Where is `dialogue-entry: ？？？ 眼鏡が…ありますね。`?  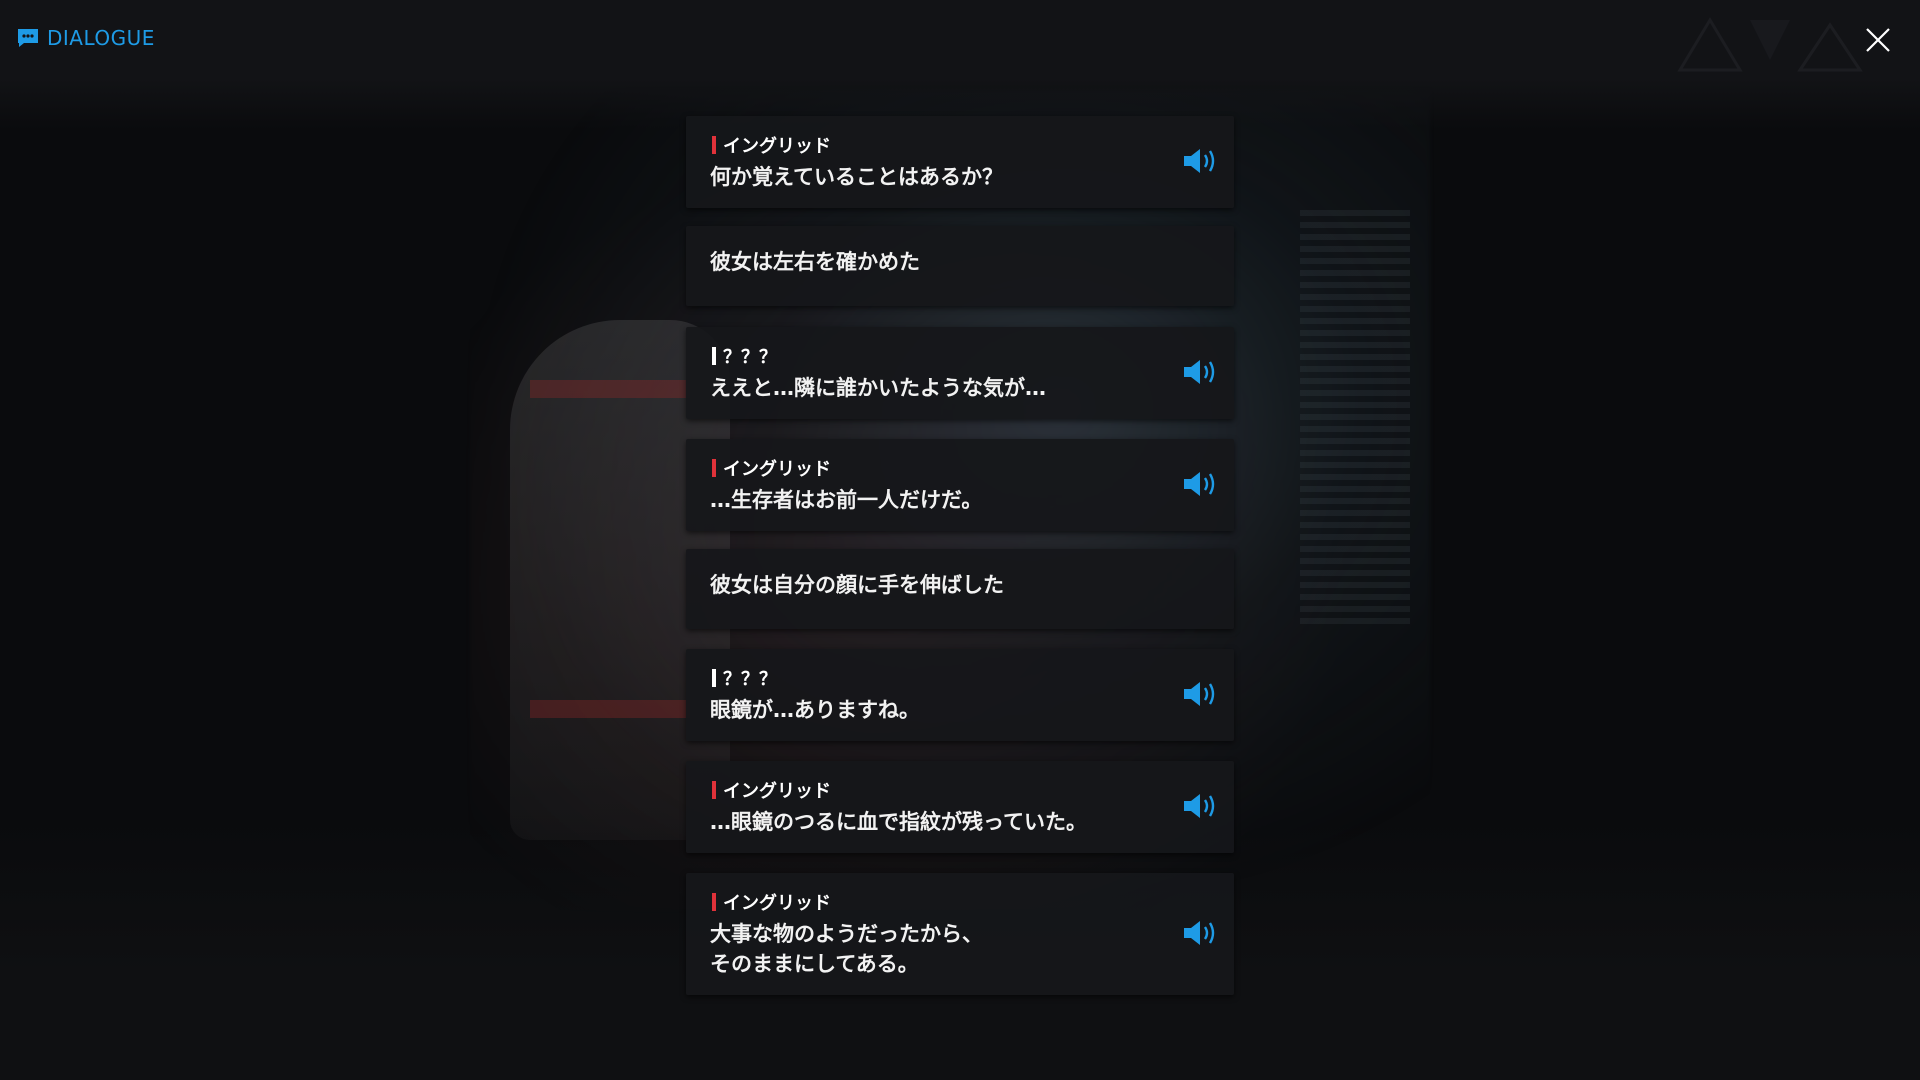
dialogue-entry: ？？？ 眼鏡が…ありますね。 is located at coordinates (960, 695).